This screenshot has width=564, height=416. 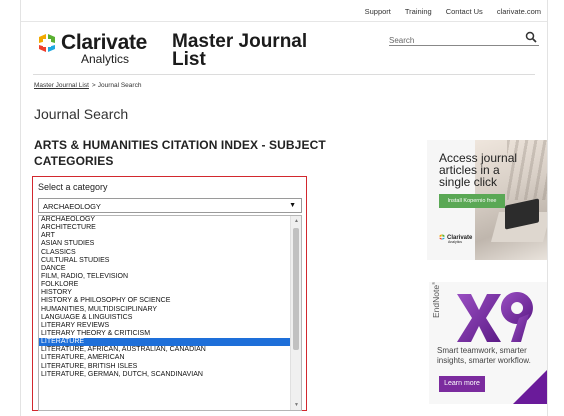 What do you see at coordinates (464, 11) in the screenshot?
I see `contact-us-link: Contact Us` at bounding box center [464, 11].